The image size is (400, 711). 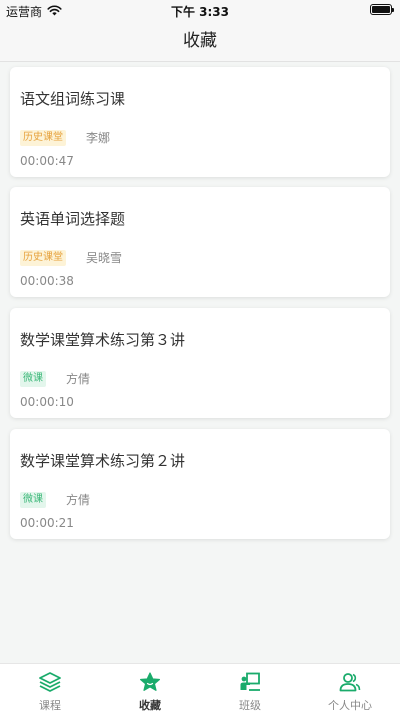 What do you see at coordinates (150, 705) in the screenshot?
I see `tab-label: 收藏` at bounding box center [150, 705].